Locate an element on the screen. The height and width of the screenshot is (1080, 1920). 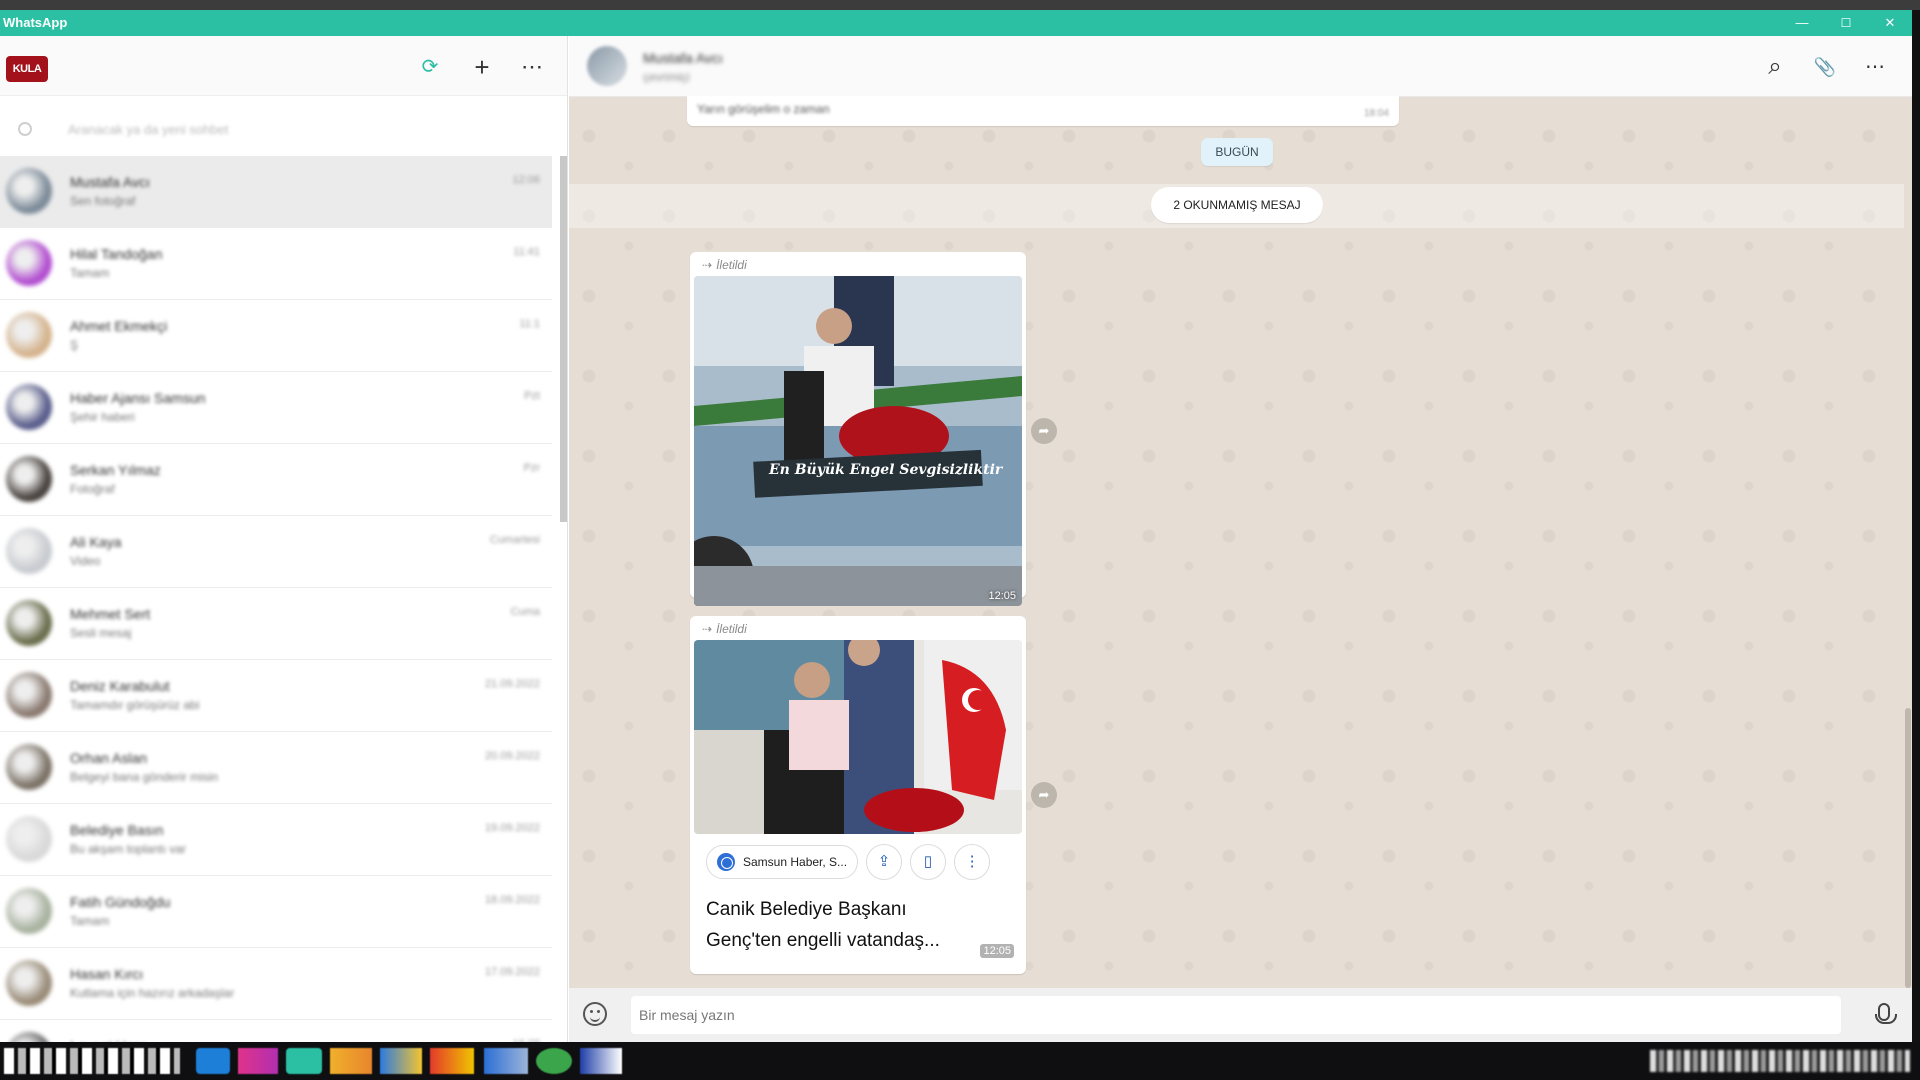
message-input is located at coordinates (1236, 1015).